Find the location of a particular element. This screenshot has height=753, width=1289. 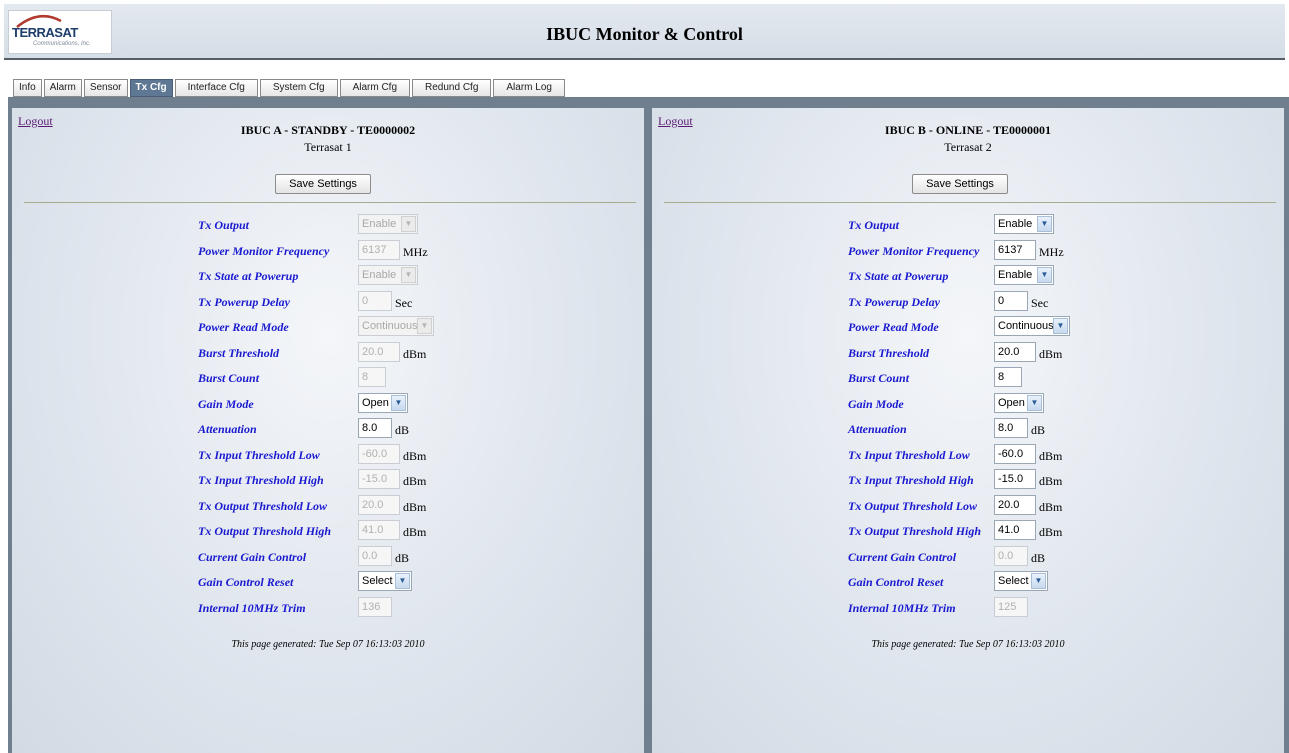

divider is located at coordinates (330, 202).